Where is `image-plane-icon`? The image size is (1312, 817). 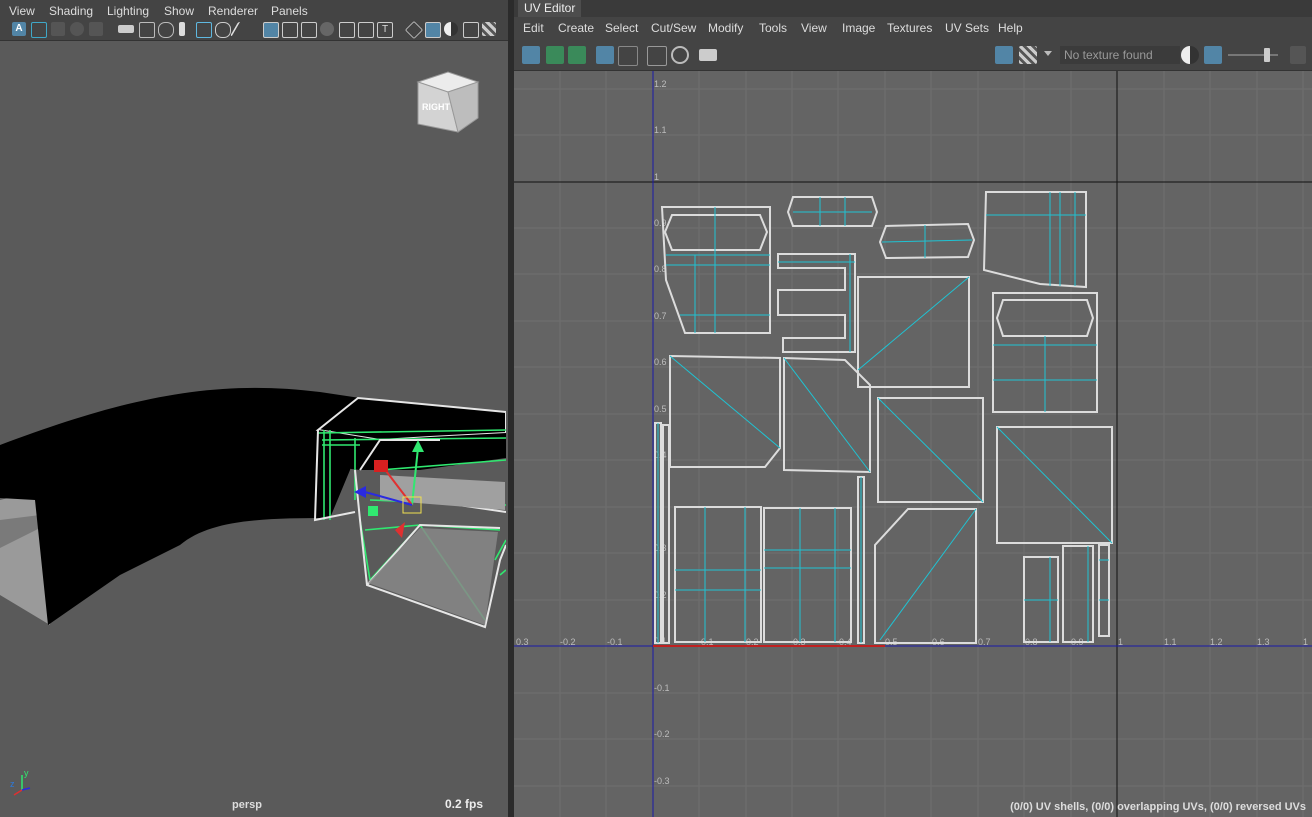
image-plane-icon is located at coordinates (77, 29).